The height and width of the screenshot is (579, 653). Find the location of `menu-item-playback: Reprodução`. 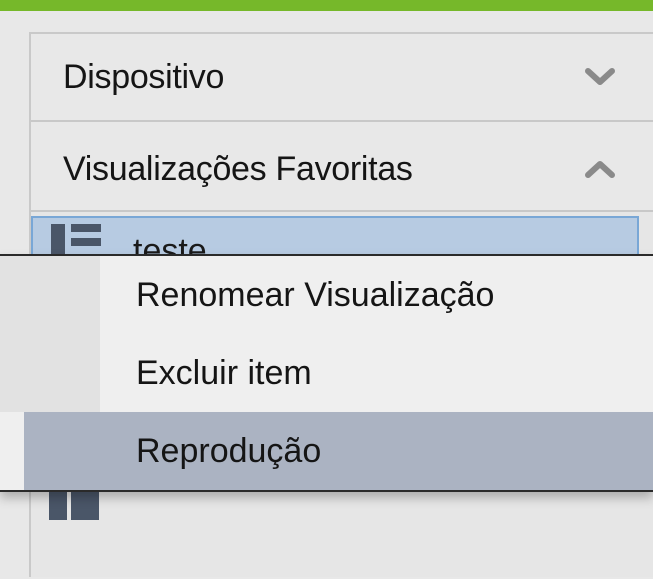

menu-item-playback: Reprodução is located at coordinates (338, 451).